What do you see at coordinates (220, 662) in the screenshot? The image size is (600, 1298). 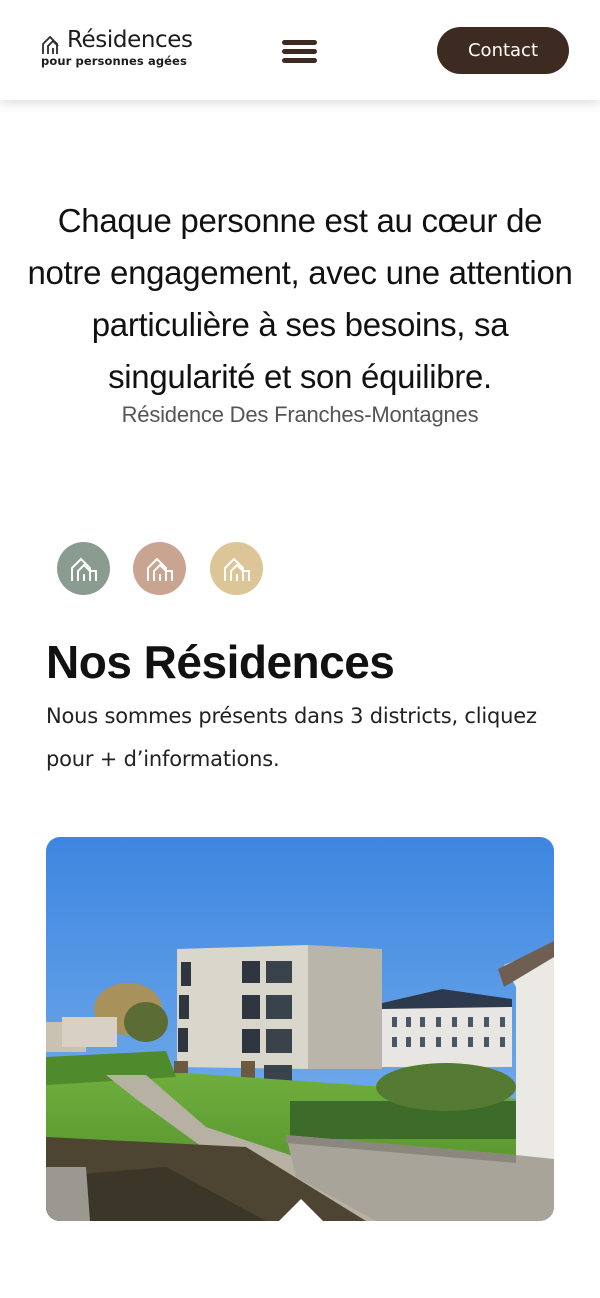 I see `section-title: Nos Résidences` at bounding box center [220, 662].